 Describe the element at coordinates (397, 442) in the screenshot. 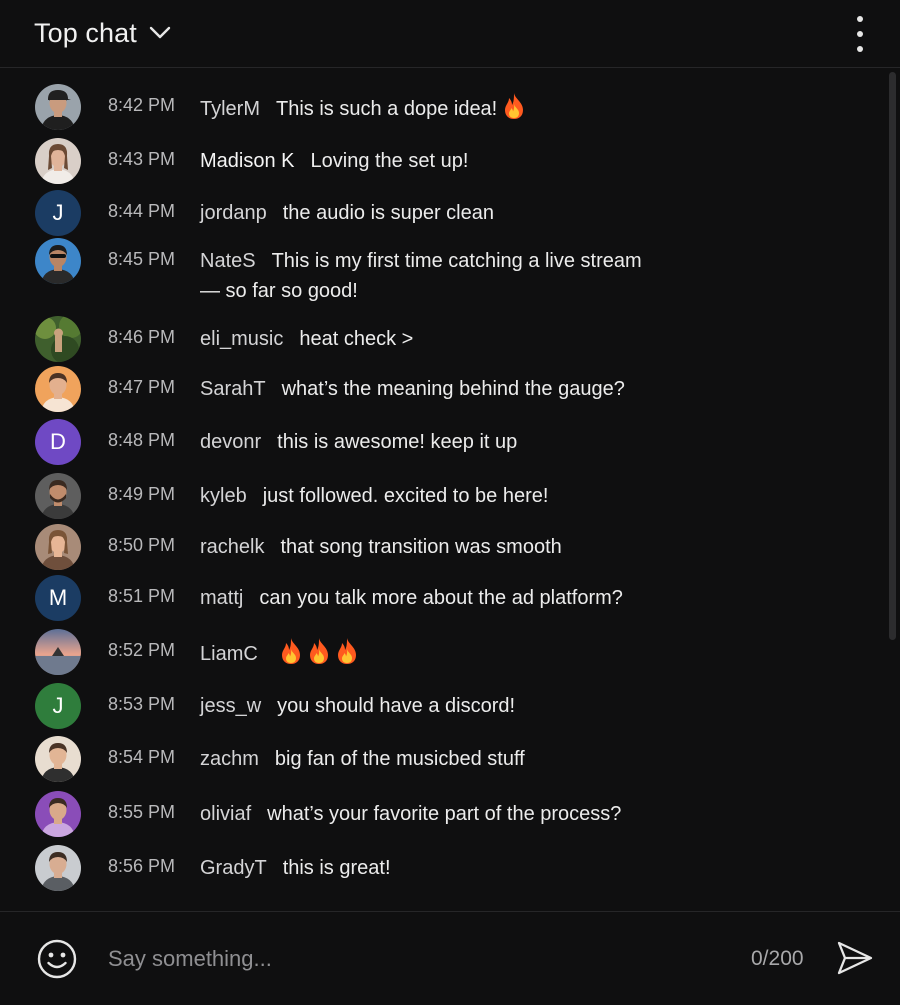

I see `message-text: this is awesome! keep it up` at that location.